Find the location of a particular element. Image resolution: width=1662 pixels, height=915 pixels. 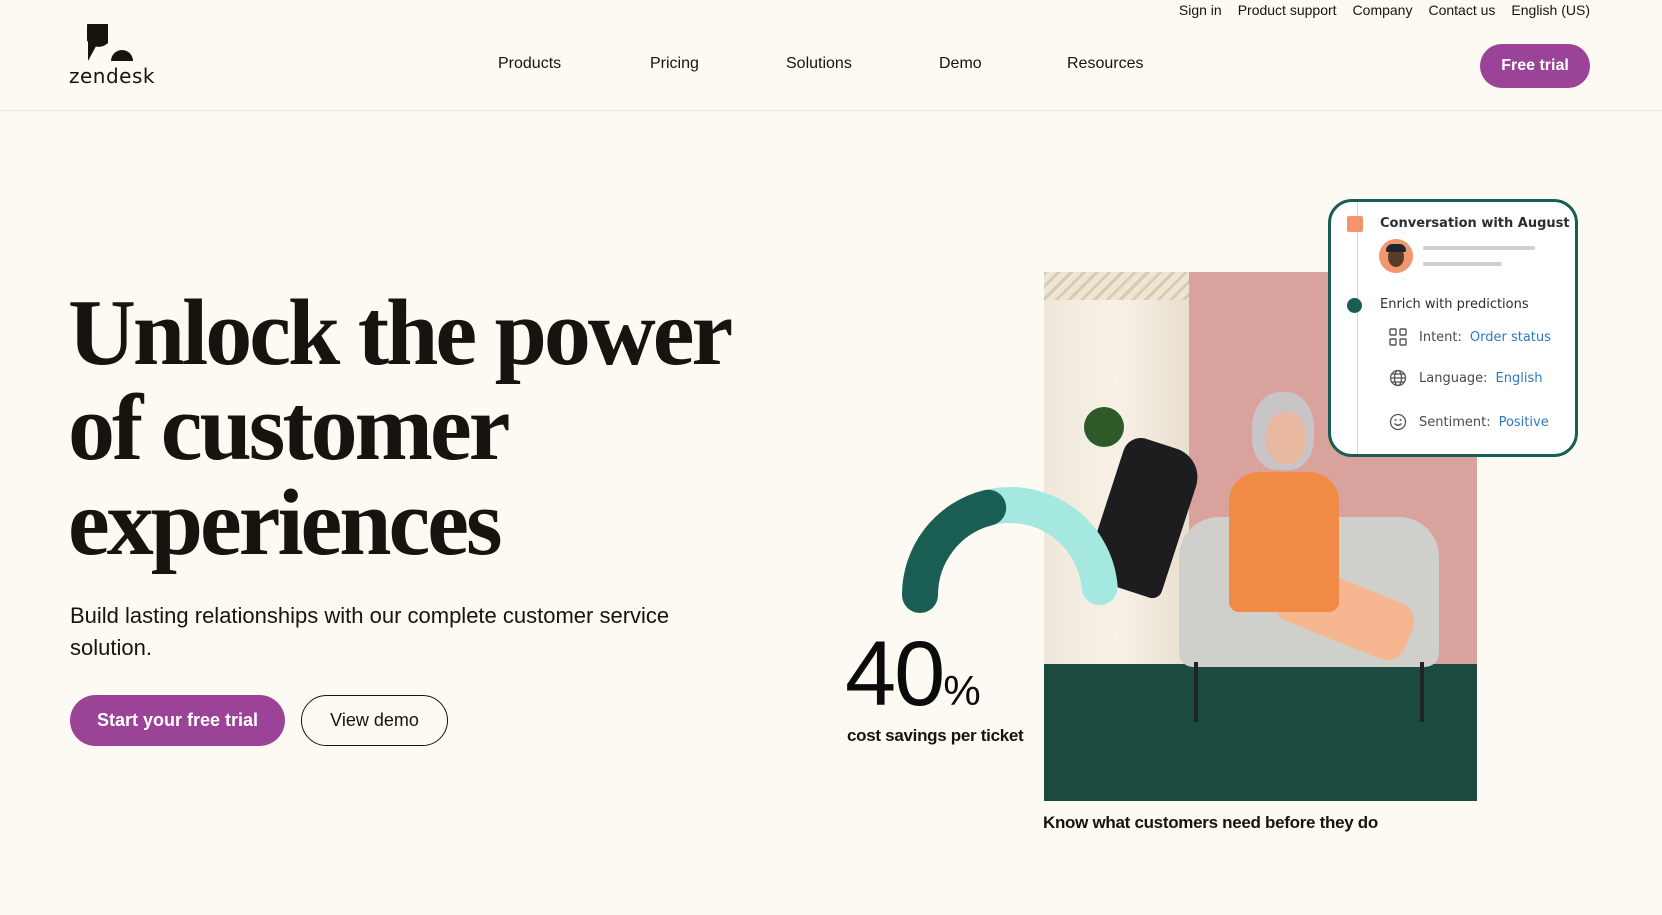

prediction-label: Language: is located at coordinates (1453, 378).